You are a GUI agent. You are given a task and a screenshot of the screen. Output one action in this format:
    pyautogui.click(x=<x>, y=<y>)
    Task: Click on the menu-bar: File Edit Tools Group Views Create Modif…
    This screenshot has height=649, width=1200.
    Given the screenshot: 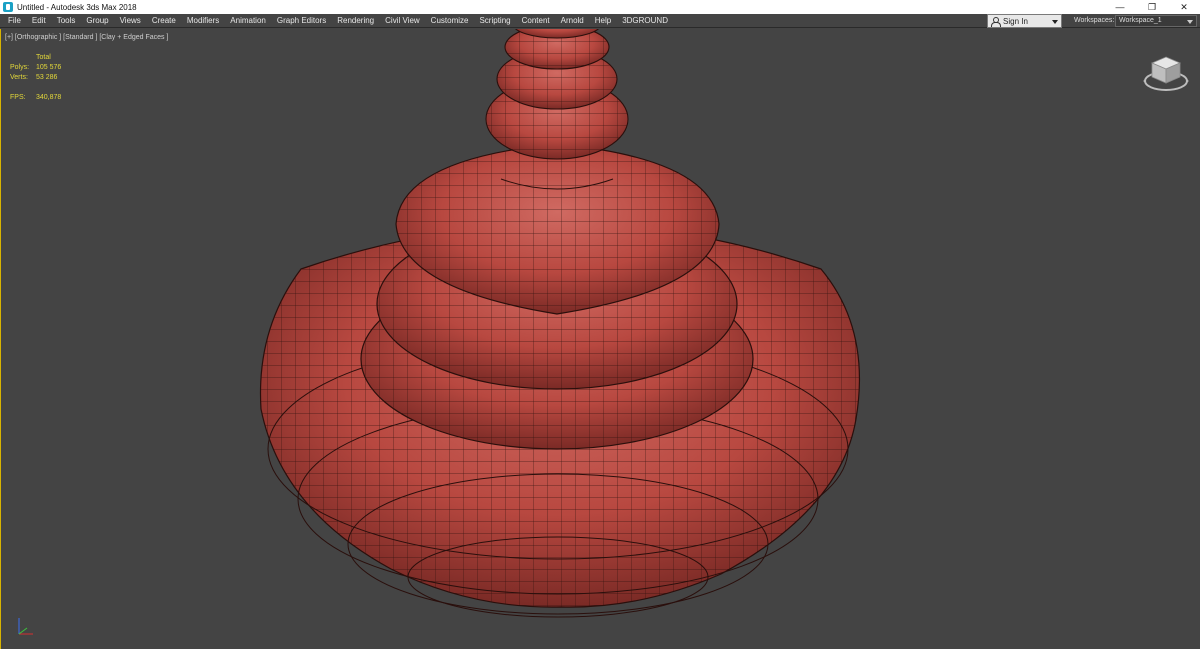 What is the action you would take?
    pyautogui.click(x=600, y=21)
    